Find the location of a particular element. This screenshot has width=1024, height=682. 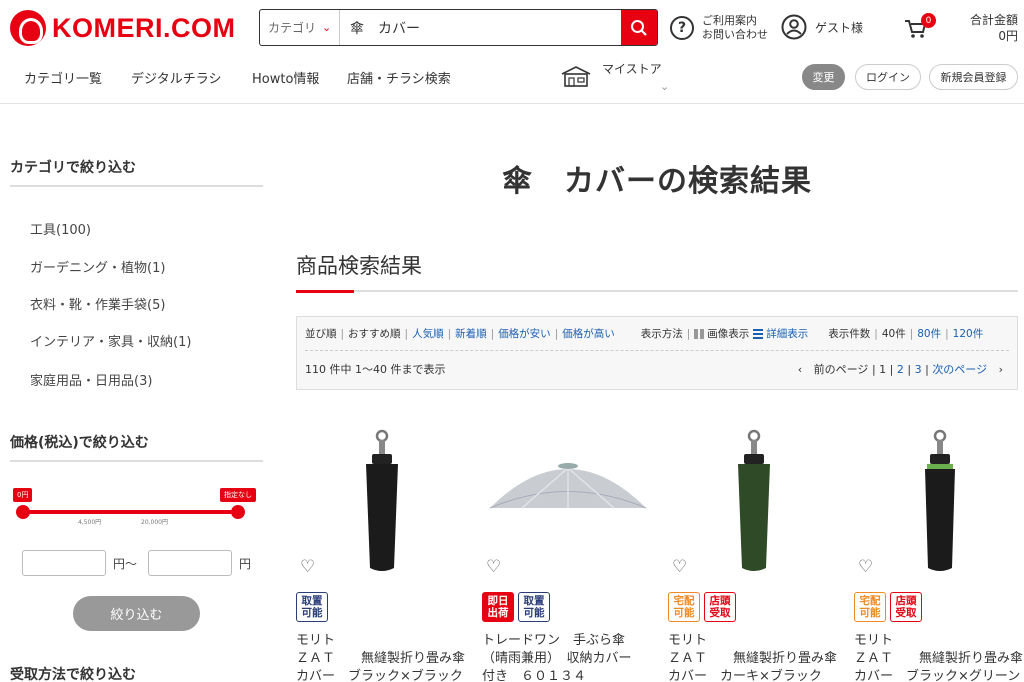

display-detail-option: 詳細表示 is located at coordinates (787, 333).